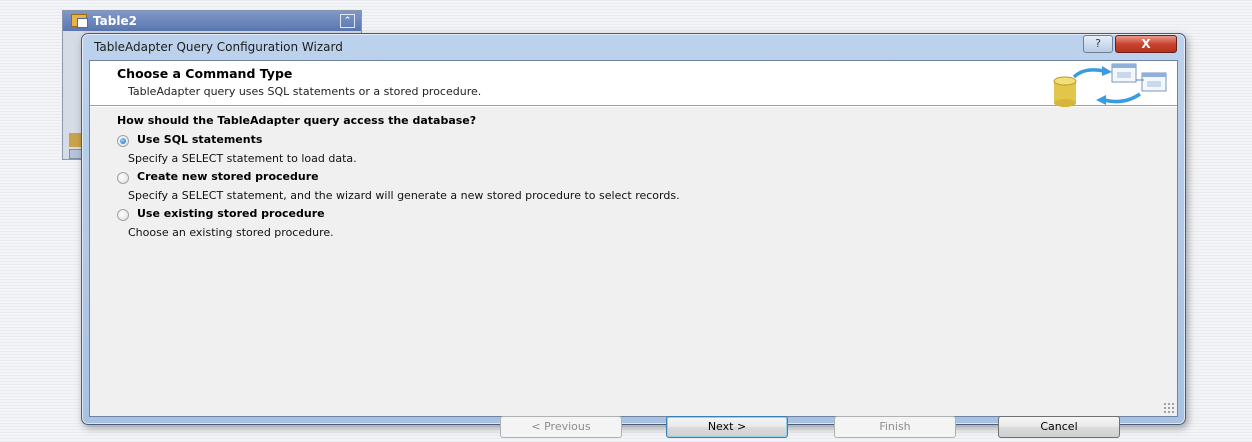 This screenshot has width=1252, height=442. What do you see at coordinates (231, 213) in the screenshot?
I see `option-label: Use existing stored procedure` at bounding box center [231, 213].